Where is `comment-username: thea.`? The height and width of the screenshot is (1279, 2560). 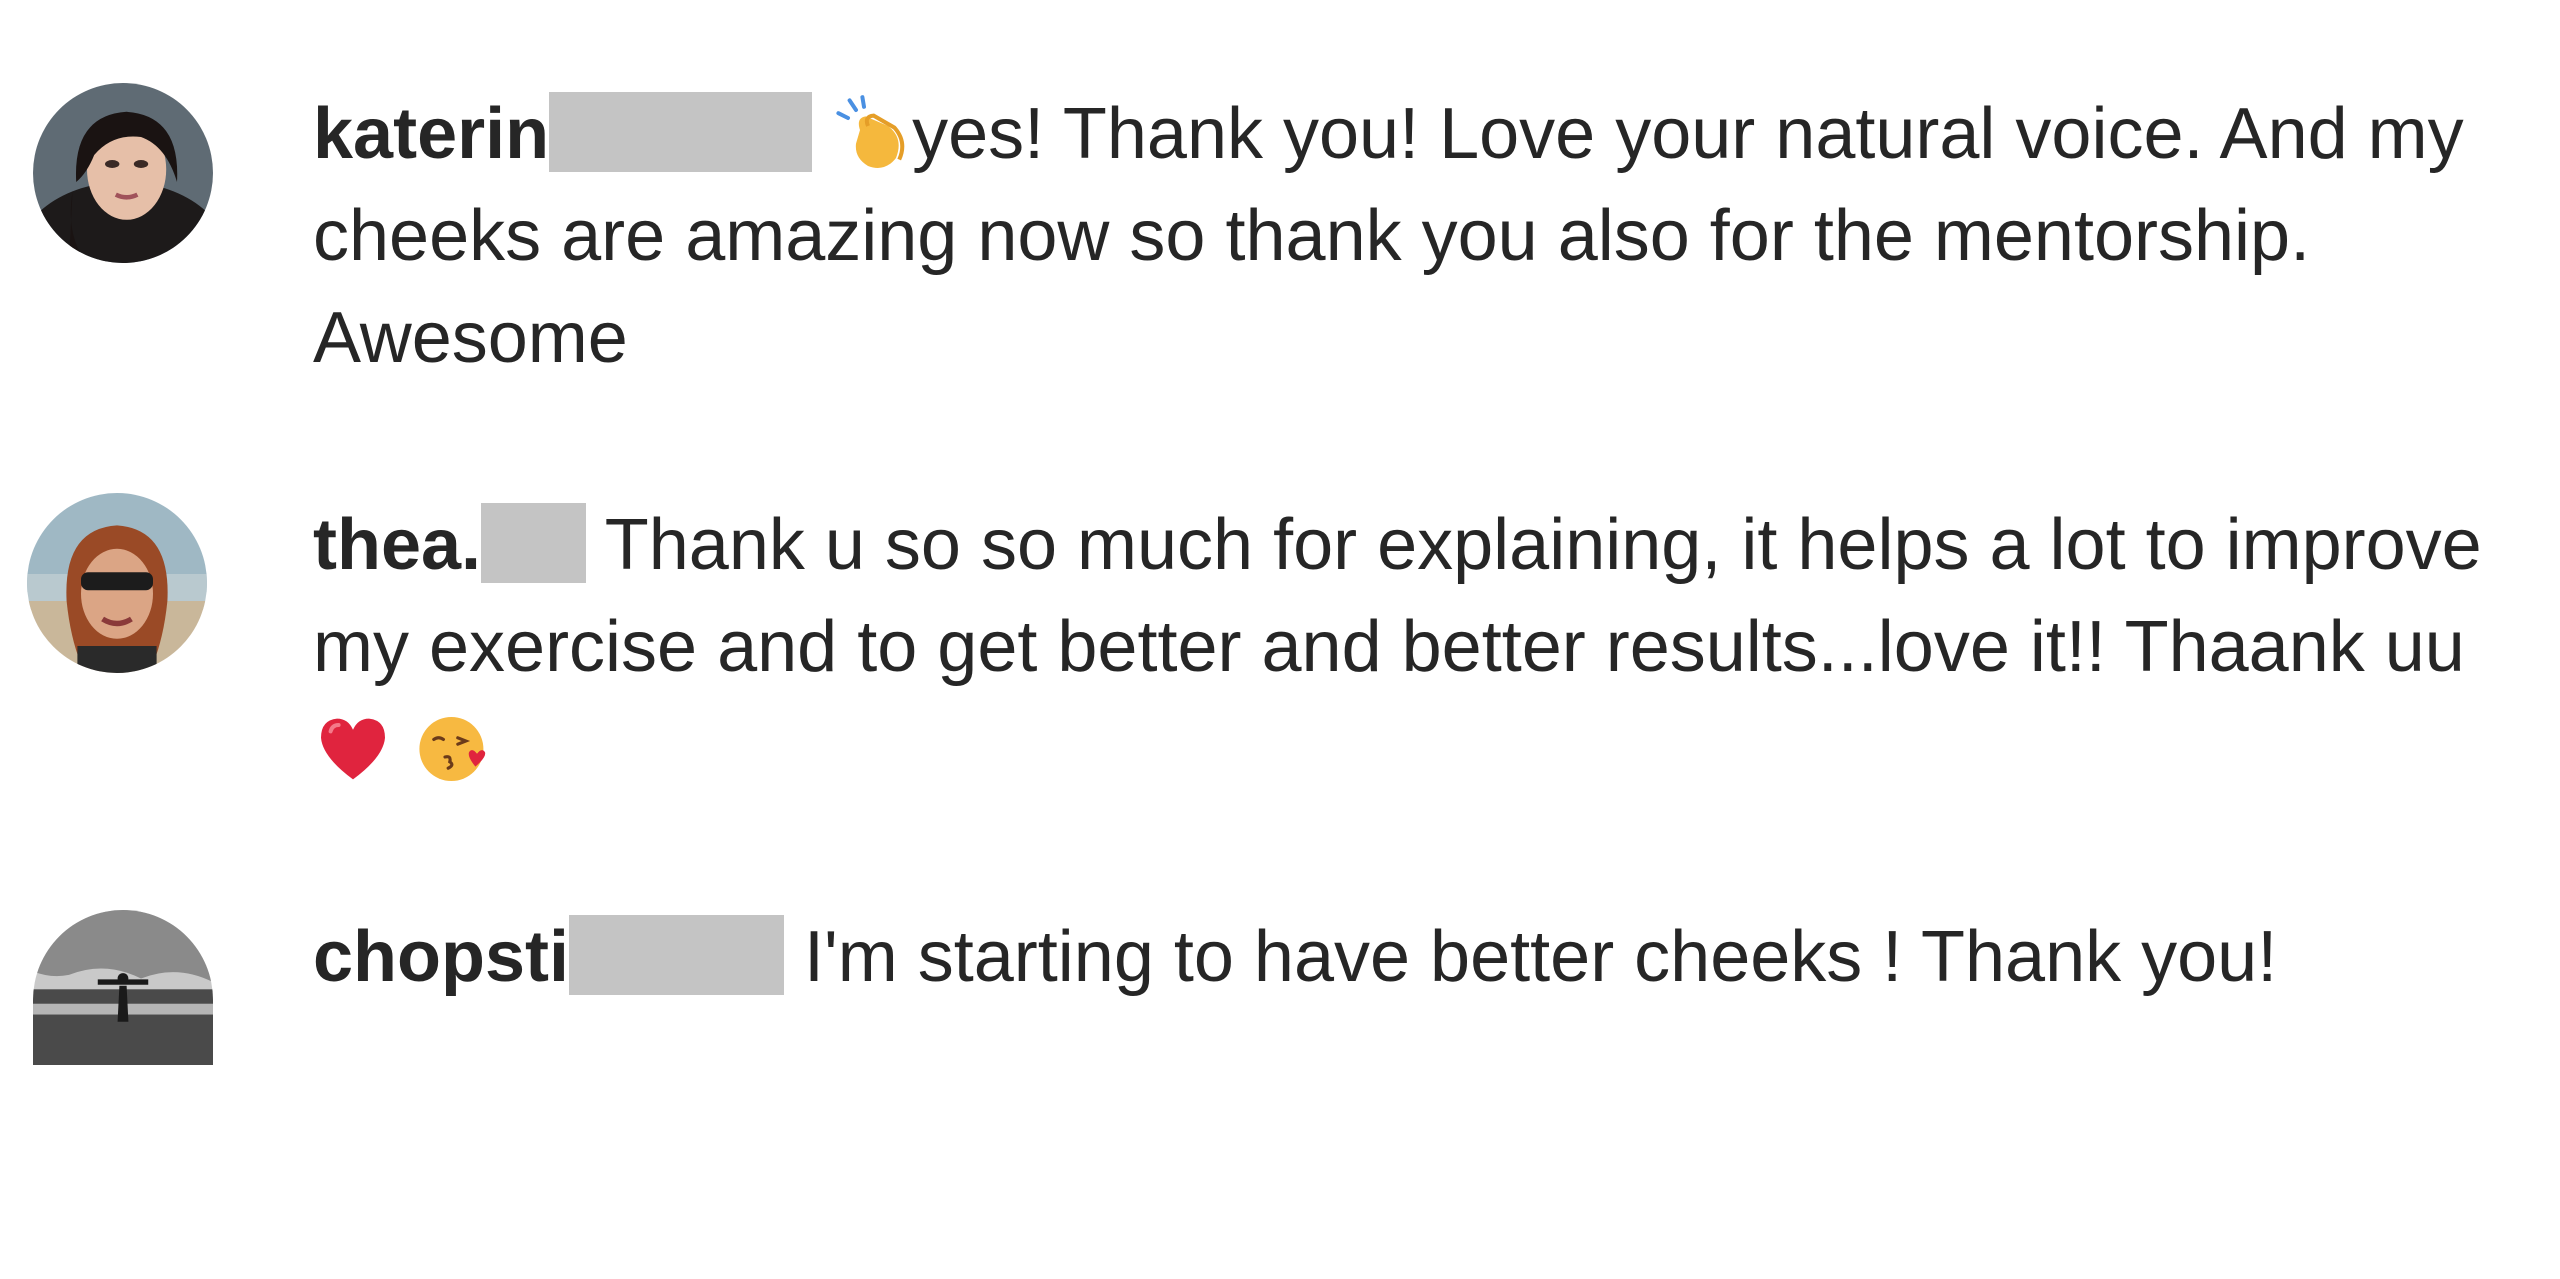 comment-username: thea. is located at coordinates (397, 545).